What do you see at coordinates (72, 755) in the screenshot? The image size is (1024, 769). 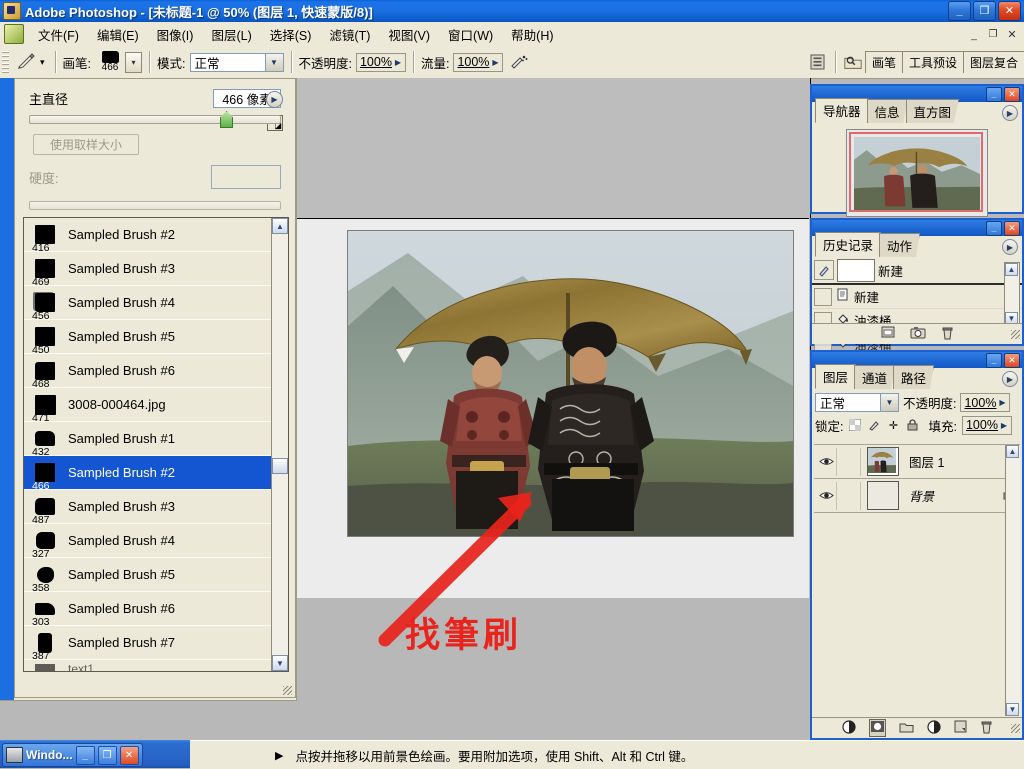 I see `taskbar-window-button: Windo... _ ❐ ✕` at bounding box center [72, 755].